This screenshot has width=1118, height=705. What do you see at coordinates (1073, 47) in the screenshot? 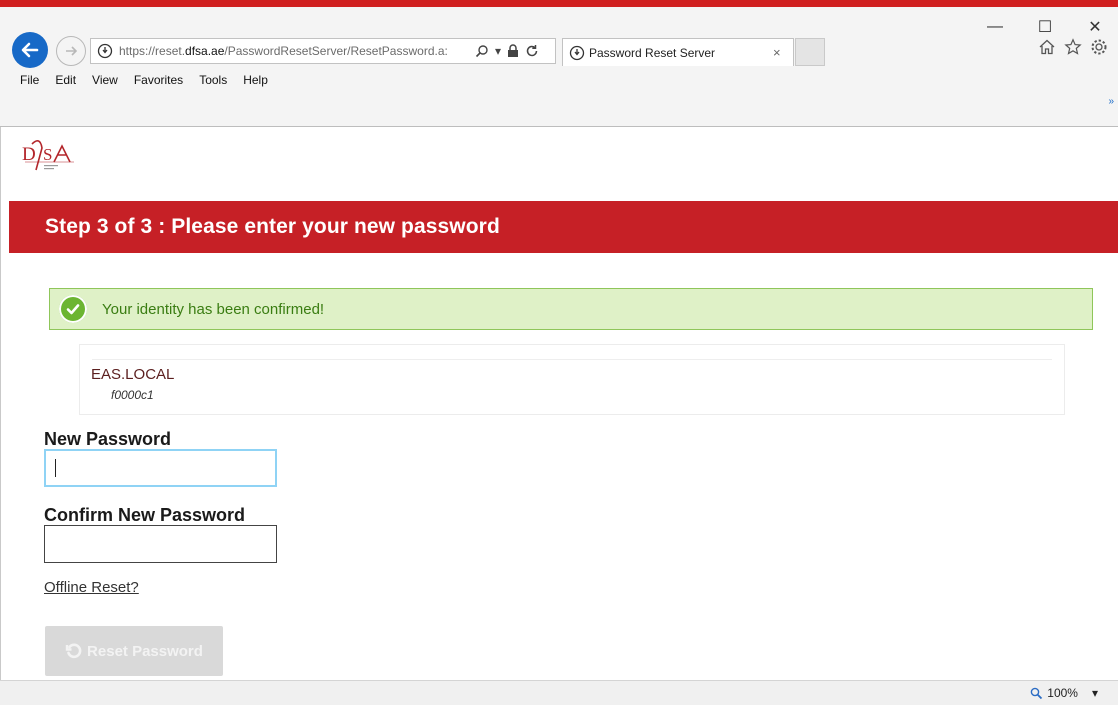
I see `favorites-star-icon` at bounding box center [1073, 47].